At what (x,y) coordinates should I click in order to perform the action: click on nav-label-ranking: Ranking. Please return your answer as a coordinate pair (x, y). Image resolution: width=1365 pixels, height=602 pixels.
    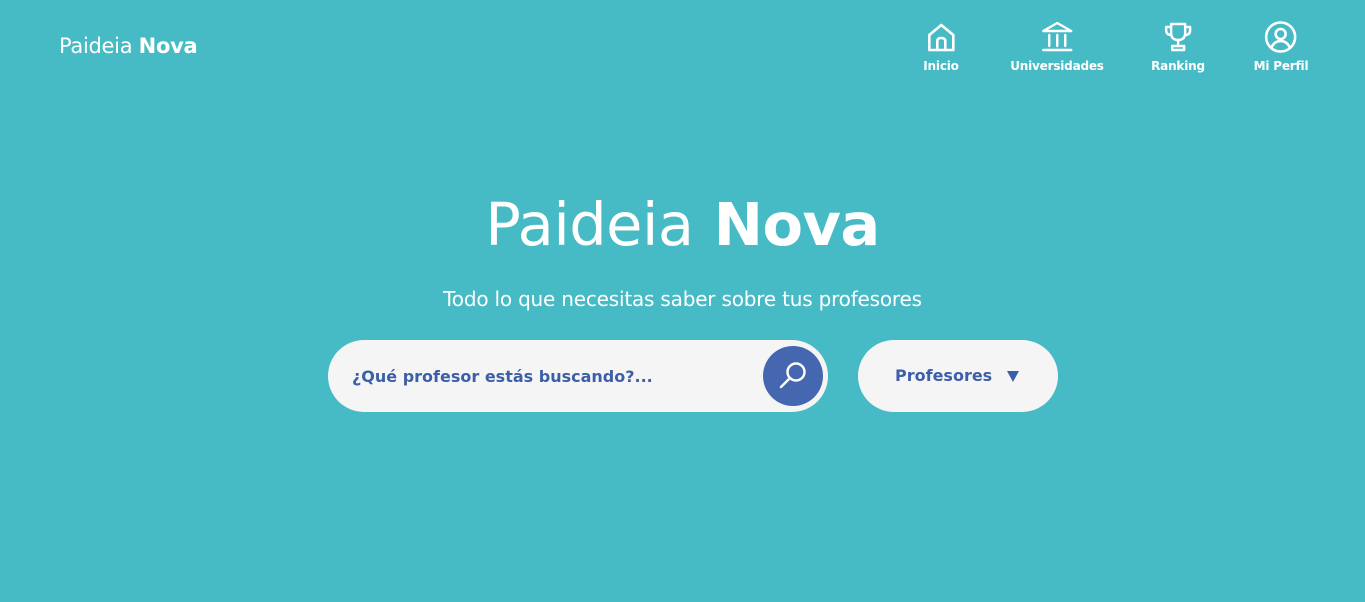
    Looking at the image, I should click on (1178, 66).